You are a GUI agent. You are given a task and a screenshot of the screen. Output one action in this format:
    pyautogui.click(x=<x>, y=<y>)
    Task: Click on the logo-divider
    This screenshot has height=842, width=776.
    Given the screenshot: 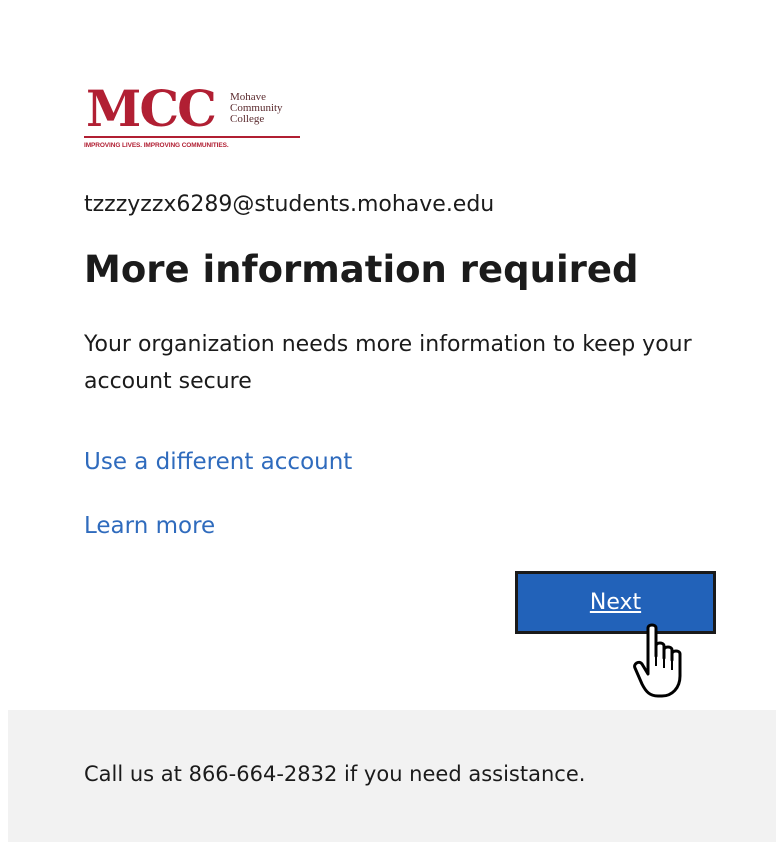 What is the action you would take?
    pyautogui.click(x=192, y=137)
    